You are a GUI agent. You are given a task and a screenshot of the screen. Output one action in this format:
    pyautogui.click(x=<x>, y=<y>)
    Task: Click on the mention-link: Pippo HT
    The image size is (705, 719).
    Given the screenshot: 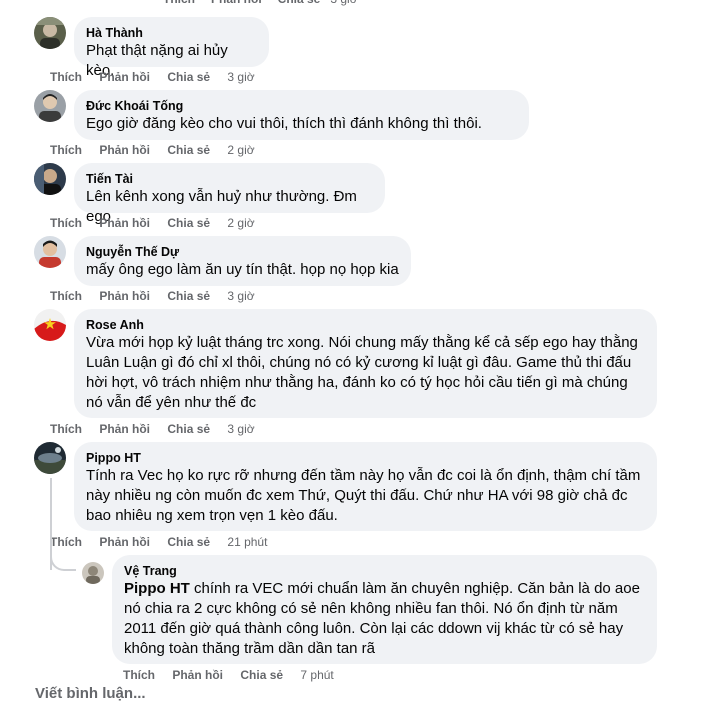 What is the action you would take?
    pyautogui.click(x=157, y=588)
    